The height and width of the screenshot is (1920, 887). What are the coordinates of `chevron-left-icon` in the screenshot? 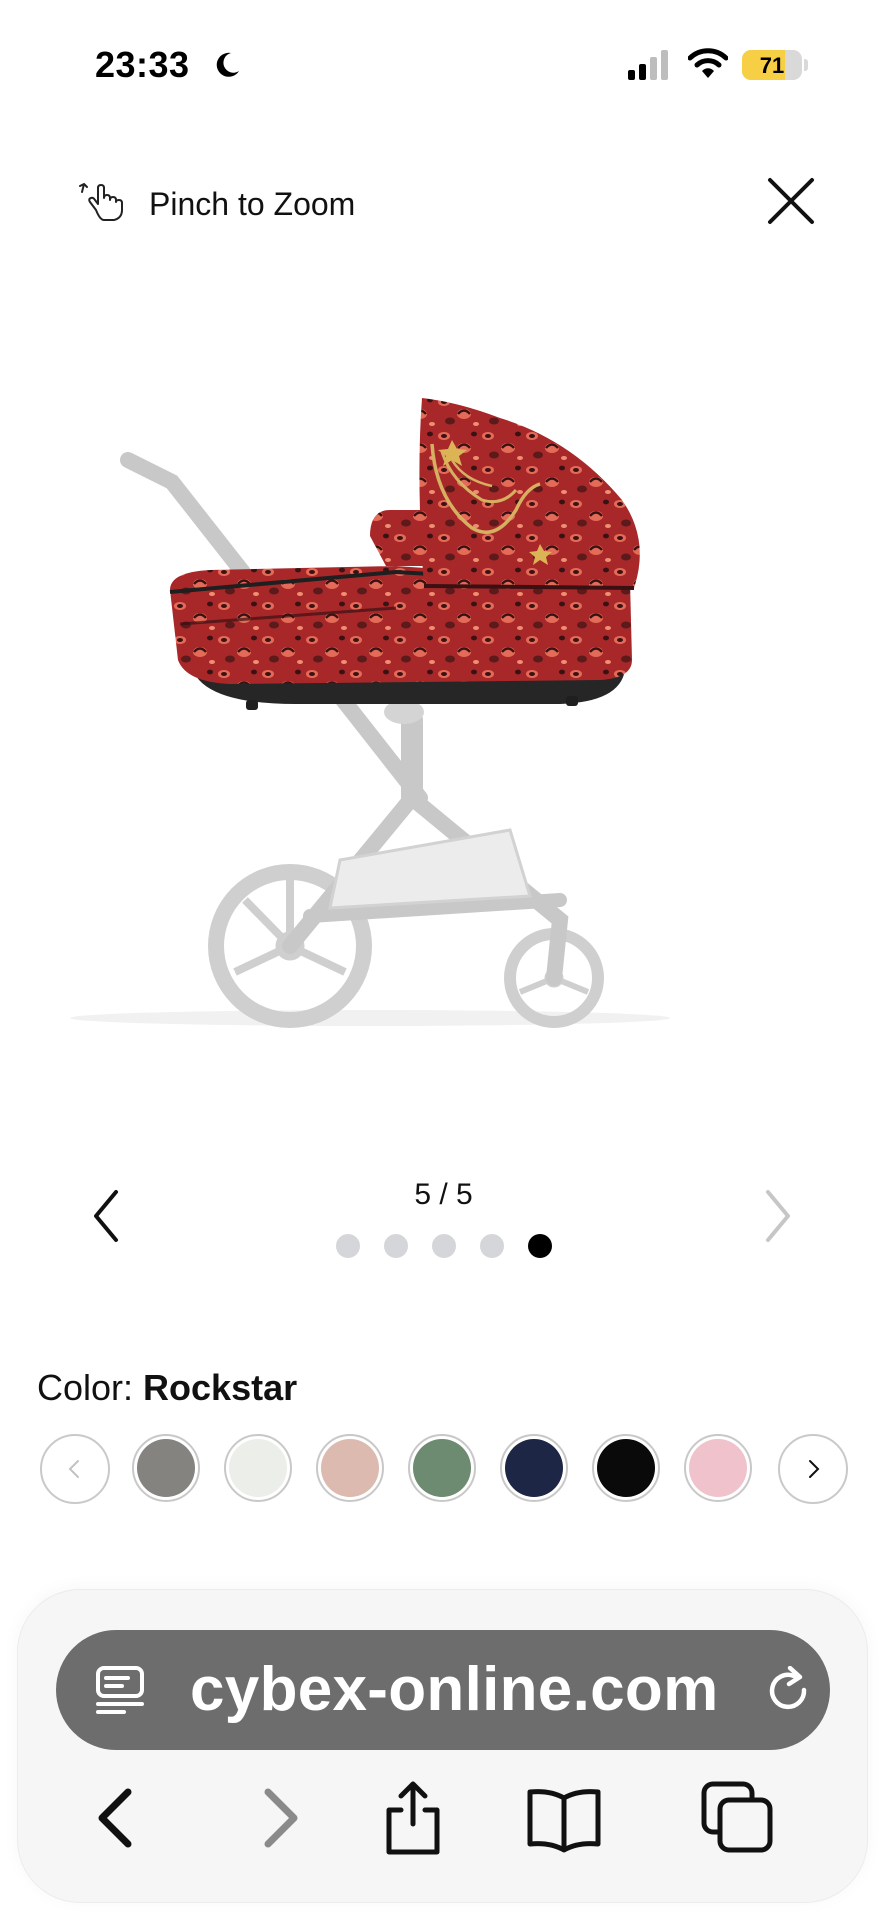 It's located at (73, 1469).